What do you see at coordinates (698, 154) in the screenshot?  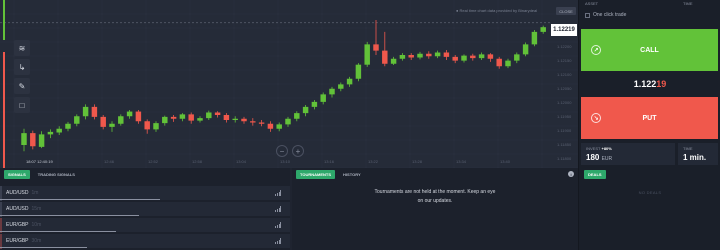 I see `expiry-time-field: TIME 1 min.` at bounding box center [698, 154].